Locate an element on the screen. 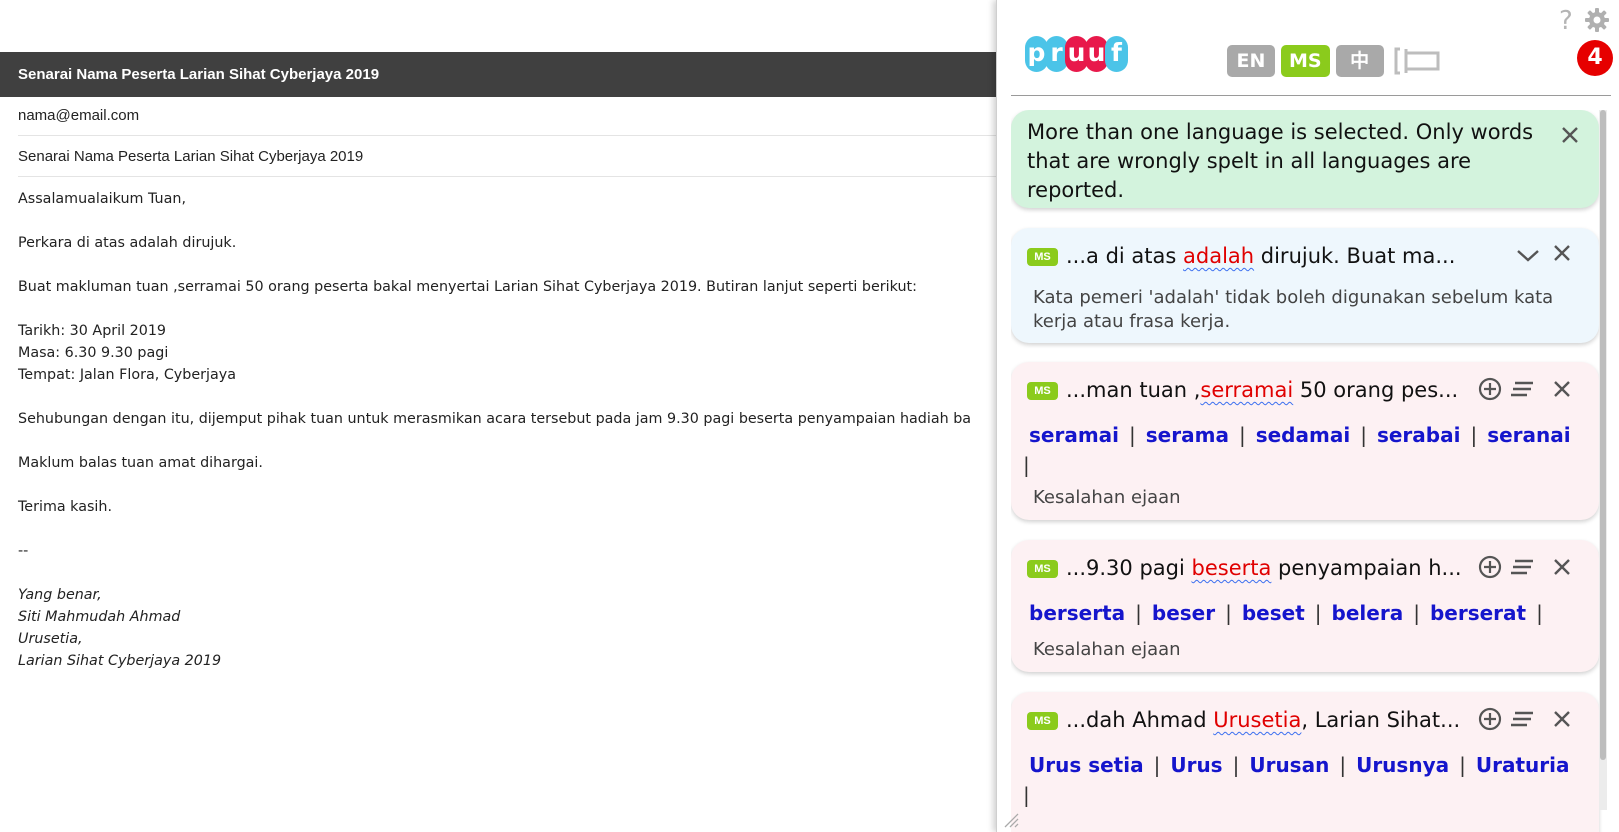 The height and width of the screenshot is (832, 1619). error-word: Urusetia is located at coordinates (1257, 720).